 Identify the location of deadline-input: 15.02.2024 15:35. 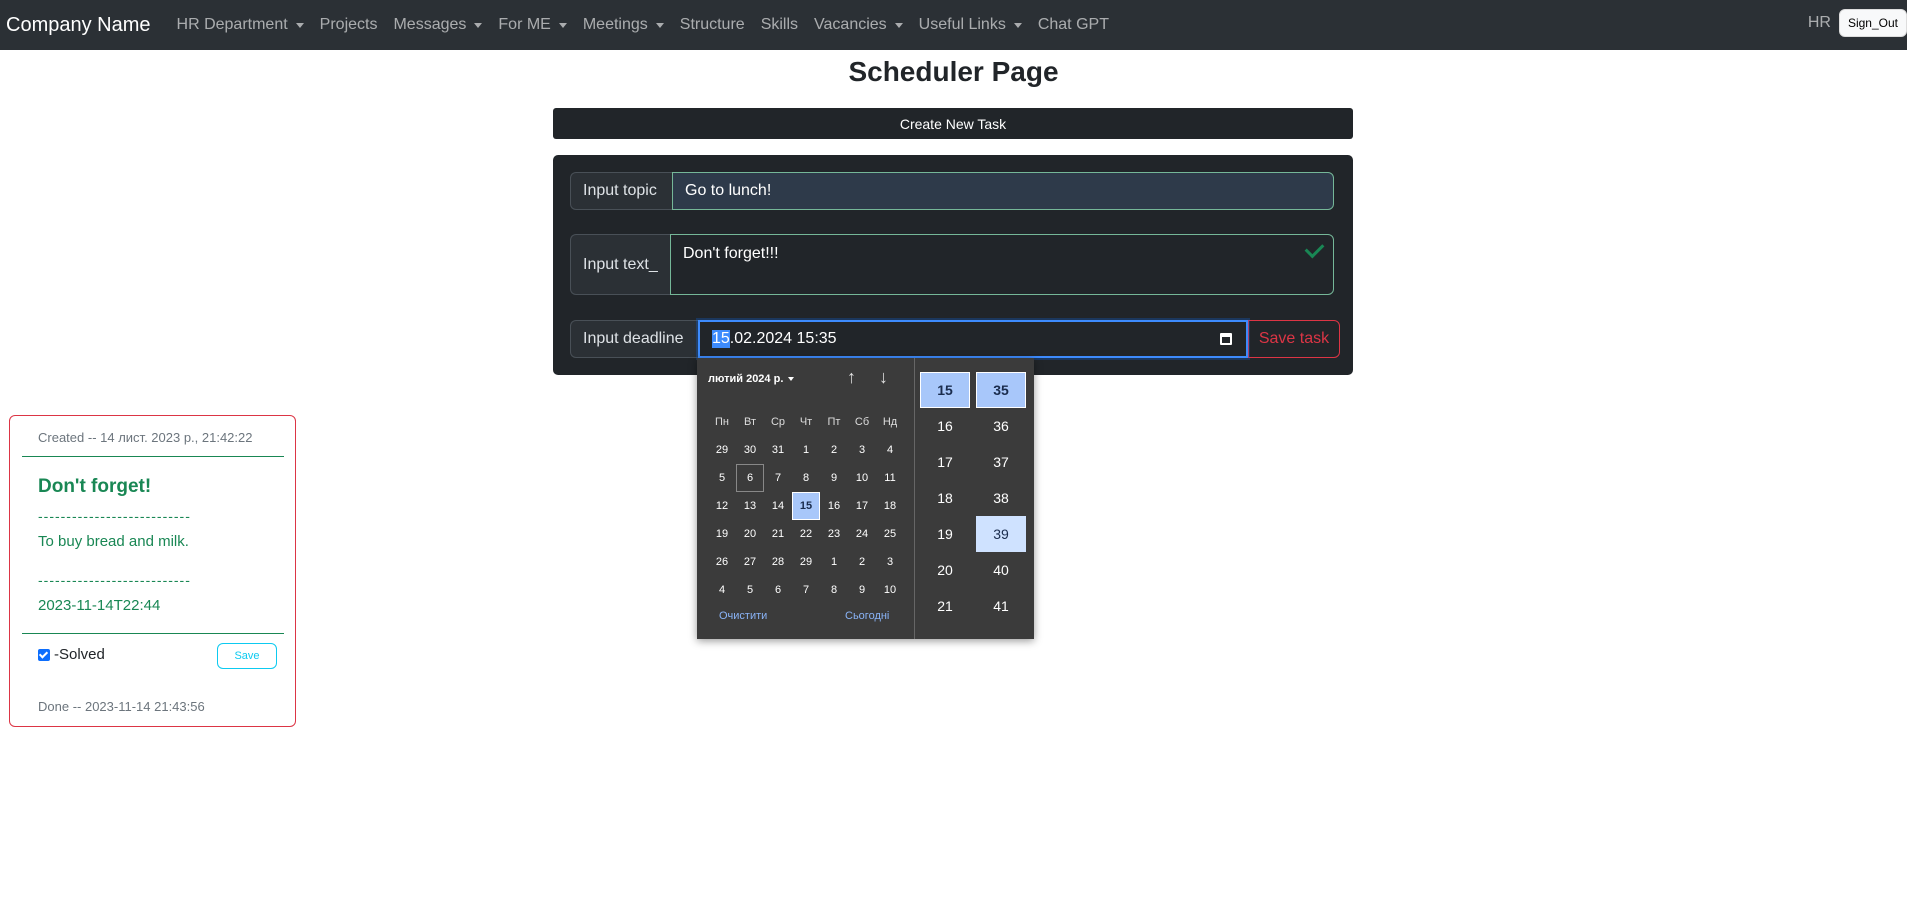
(973, 339).